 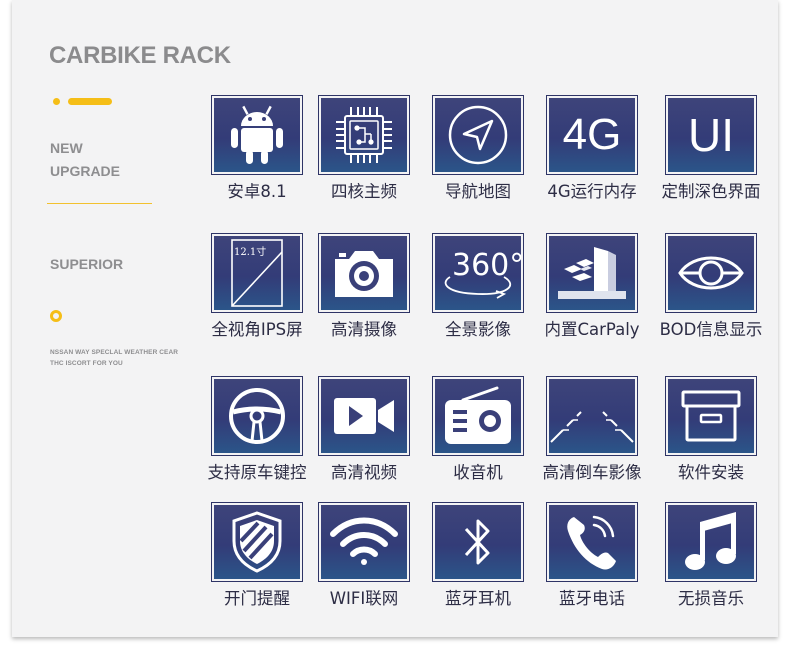 I want to click on feature-tile: 360°, so click(x=478, y=273).